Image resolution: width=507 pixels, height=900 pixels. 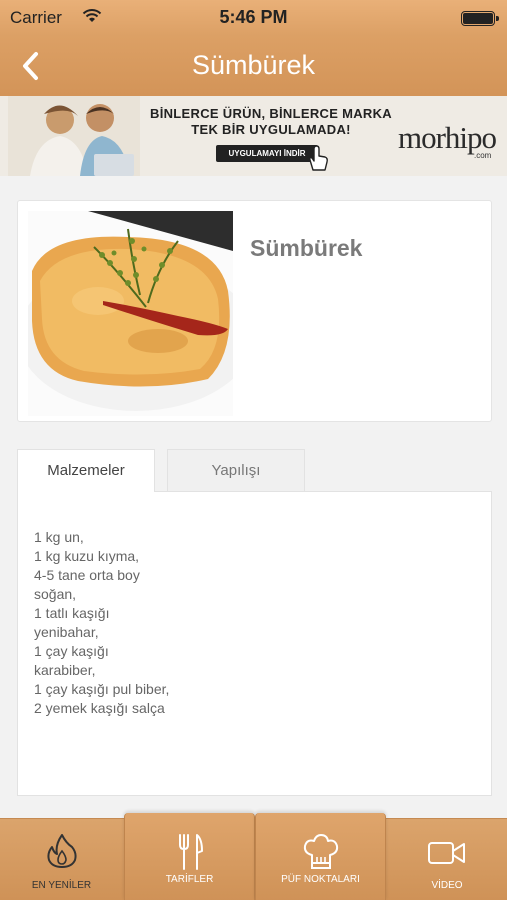 I want to click on list-item: 1 kg kuzu kıyma,, so click(x=87, y=556).